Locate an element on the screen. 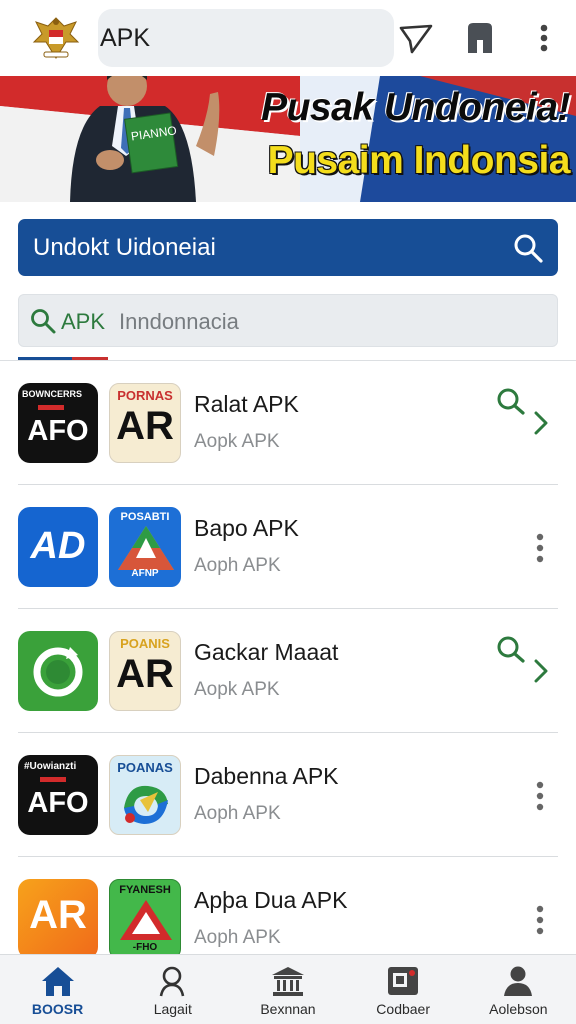  search-chip: APK is located at coordinates (83, 321).